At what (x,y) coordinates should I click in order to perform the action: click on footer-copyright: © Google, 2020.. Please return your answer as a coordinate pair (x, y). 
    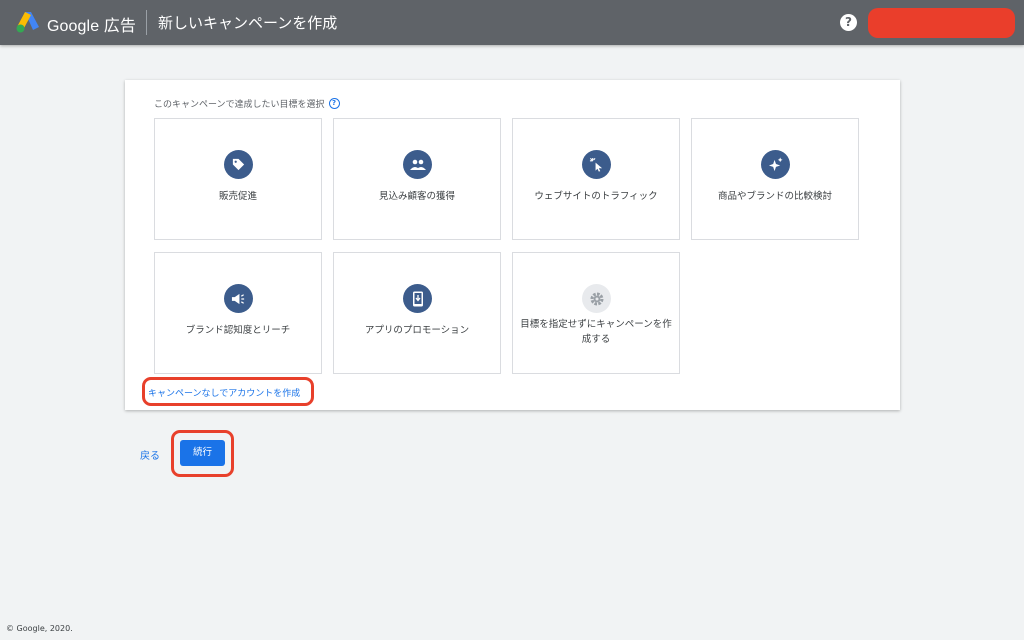
    Looking at the image, I should click on (39, 628).